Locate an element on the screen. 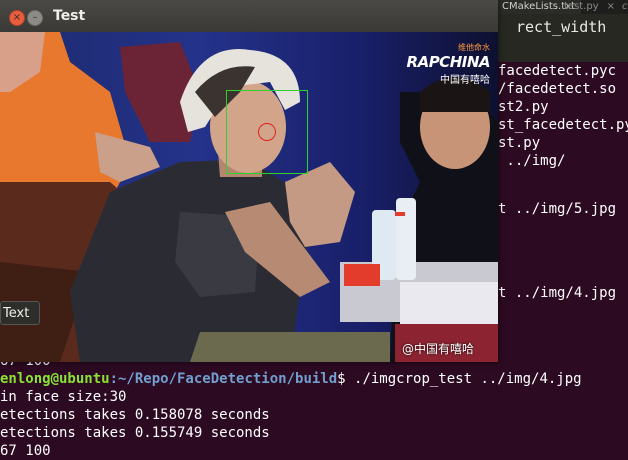 The image size is (628, 460). terminal-line: ../img/ is located at coordinates (532, 161).